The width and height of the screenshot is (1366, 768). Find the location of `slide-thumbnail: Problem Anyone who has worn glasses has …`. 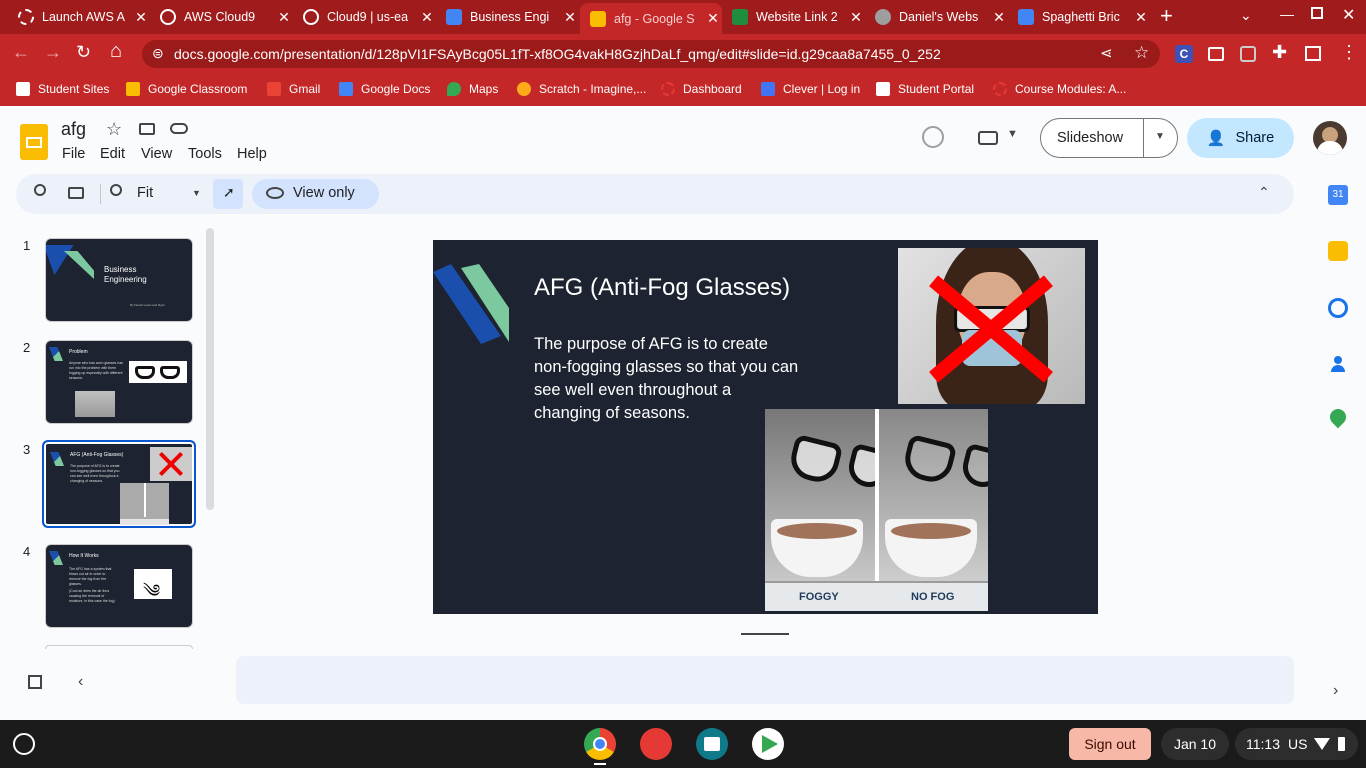

slide-thumbnail: Problem Anyone who has worn glasses has … is located at coordinates (119, 382).